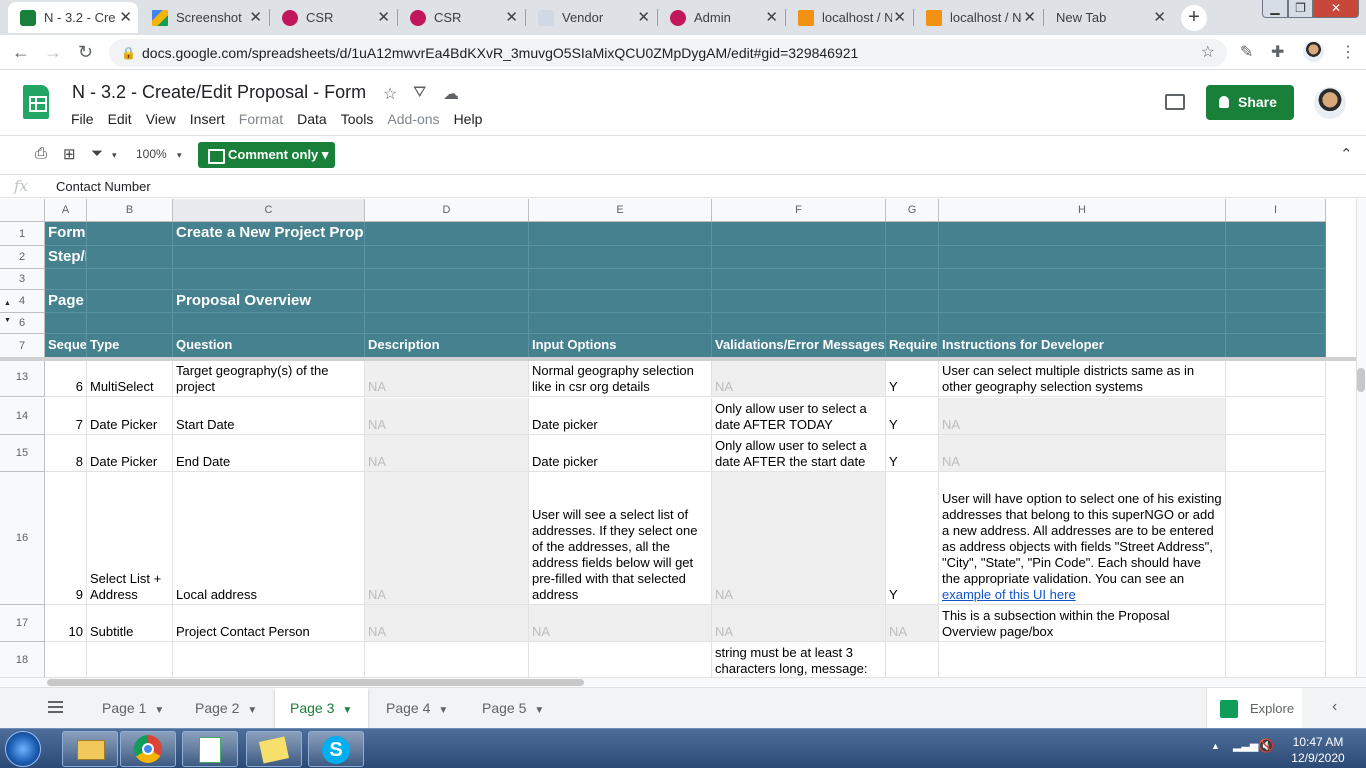  Describe the element at coordinates (266, 155) in the screenshot. I see `comment-only-button: Comment only ▾` at that location.